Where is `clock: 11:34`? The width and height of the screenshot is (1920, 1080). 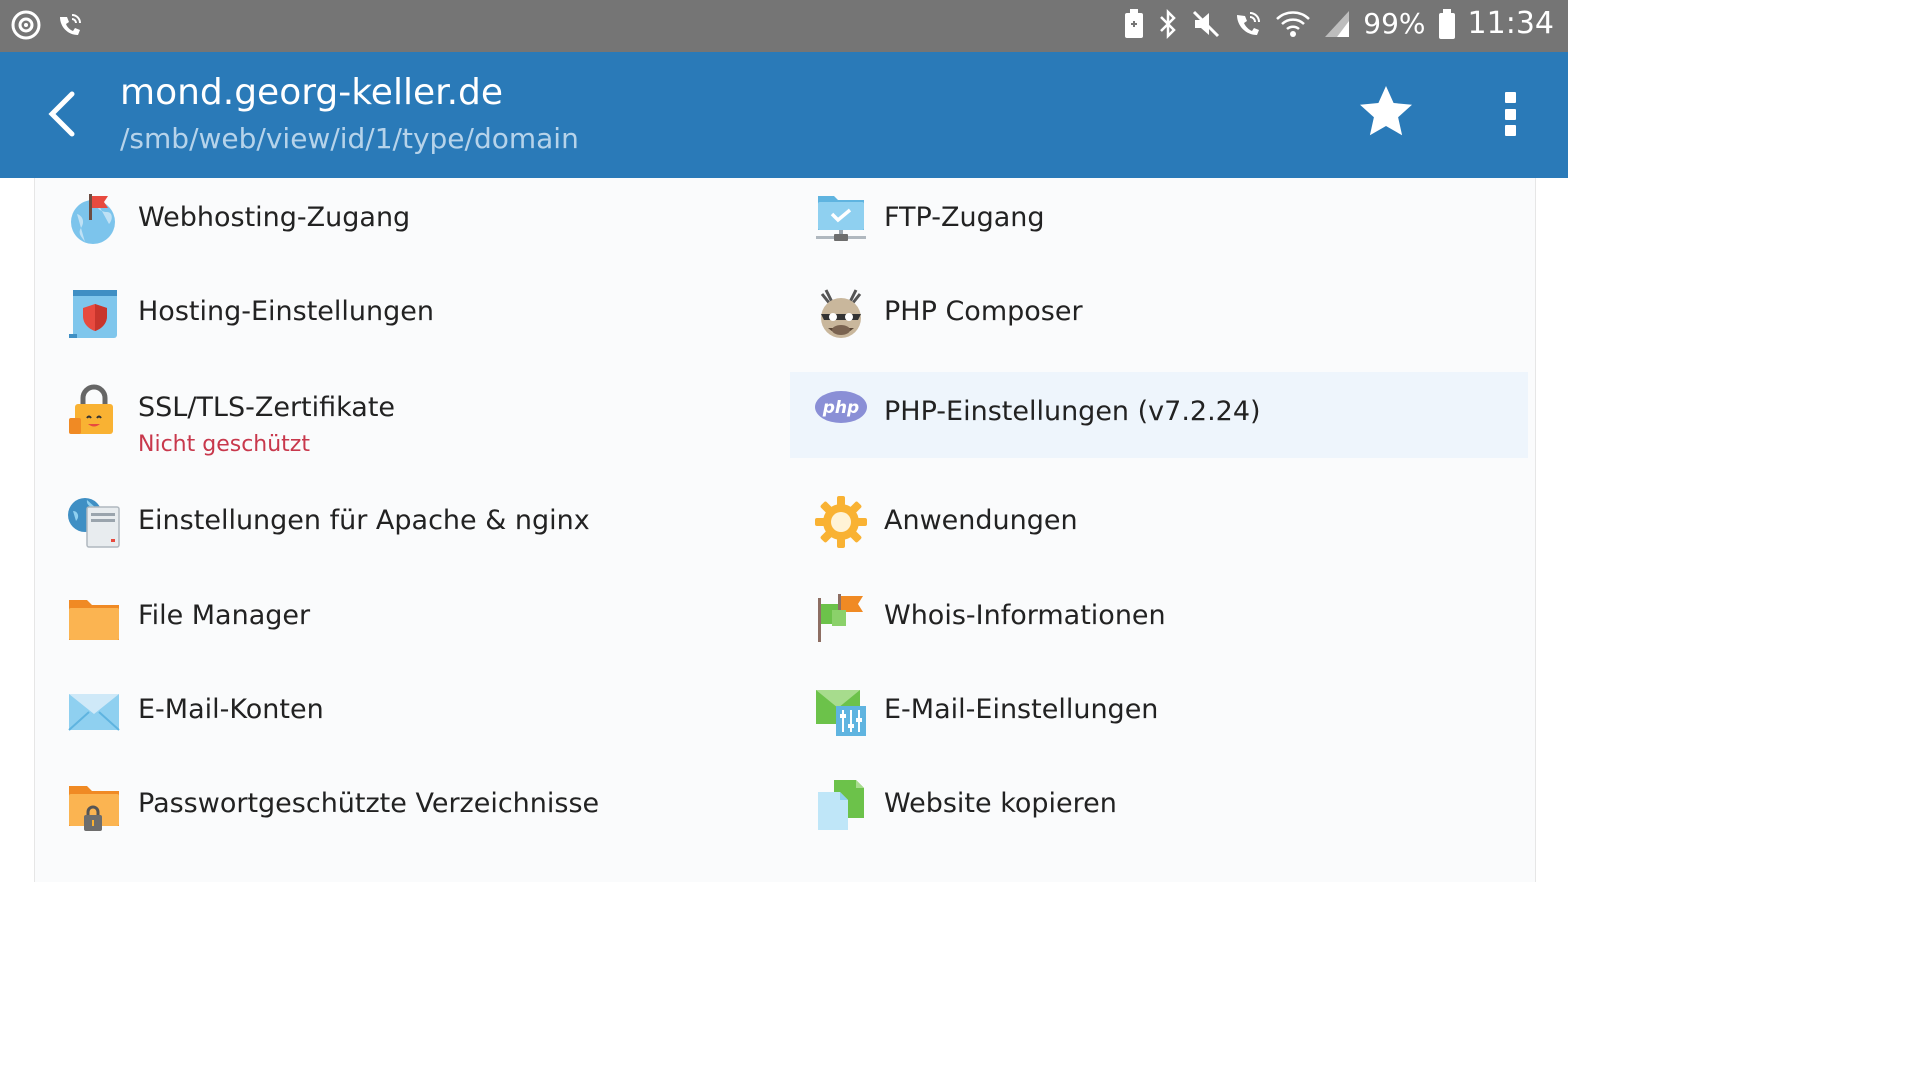
clock: 11:34 is located at coordinates (1510, 23).